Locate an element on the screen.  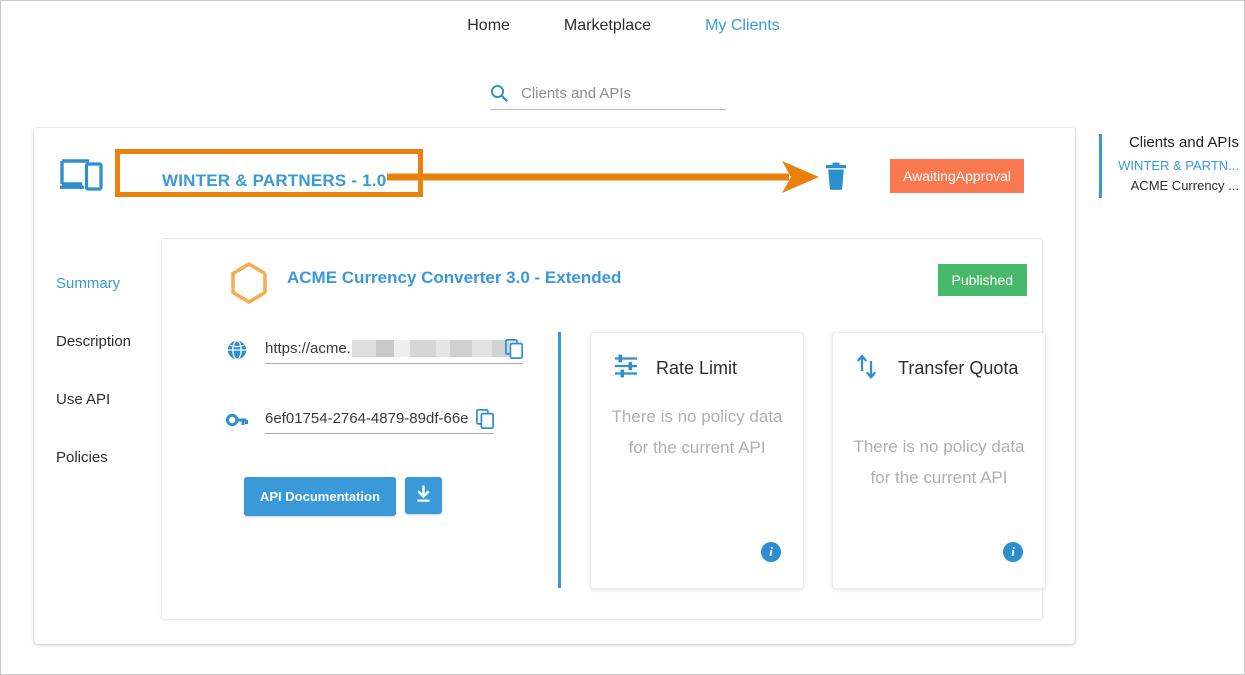
tab-summary: Summary is located at coordinates (116, 283).